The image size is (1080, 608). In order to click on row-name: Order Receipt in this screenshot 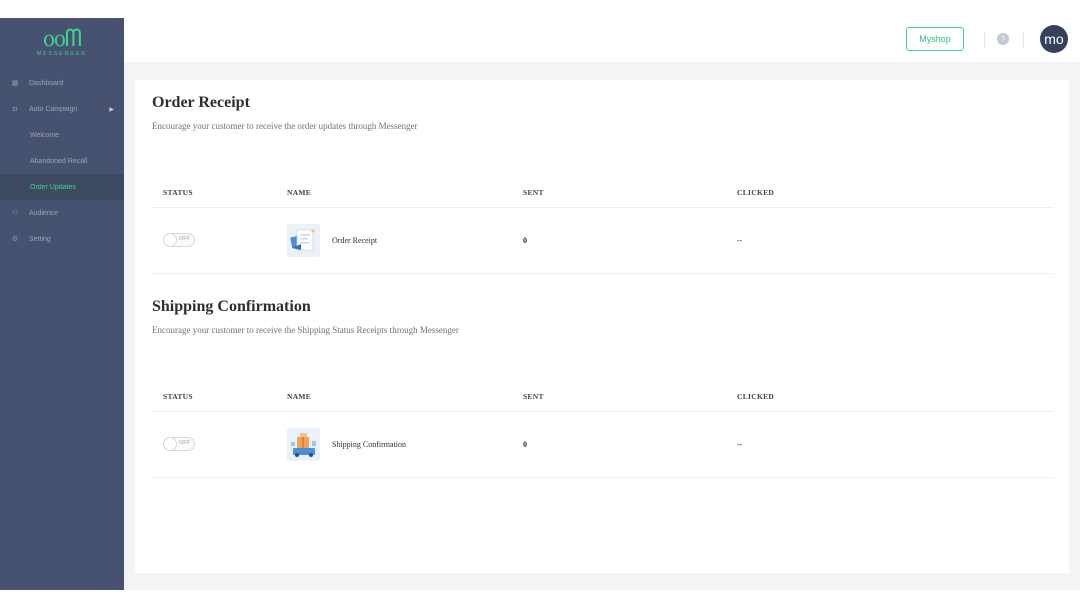, I will do `click(354, 240)`.